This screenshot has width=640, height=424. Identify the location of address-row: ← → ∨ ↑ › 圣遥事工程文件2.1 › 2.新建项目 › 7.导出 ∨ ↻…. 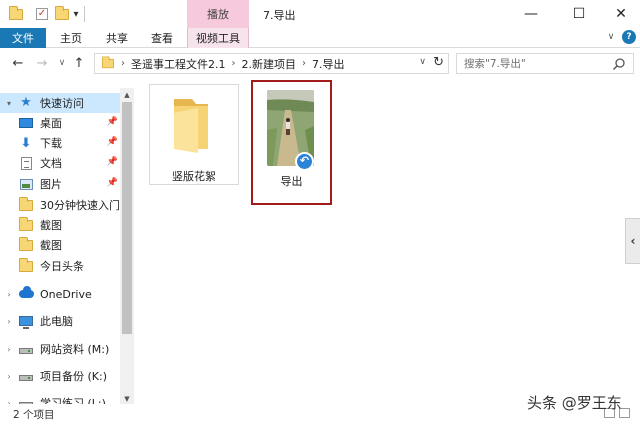
(320, 63).